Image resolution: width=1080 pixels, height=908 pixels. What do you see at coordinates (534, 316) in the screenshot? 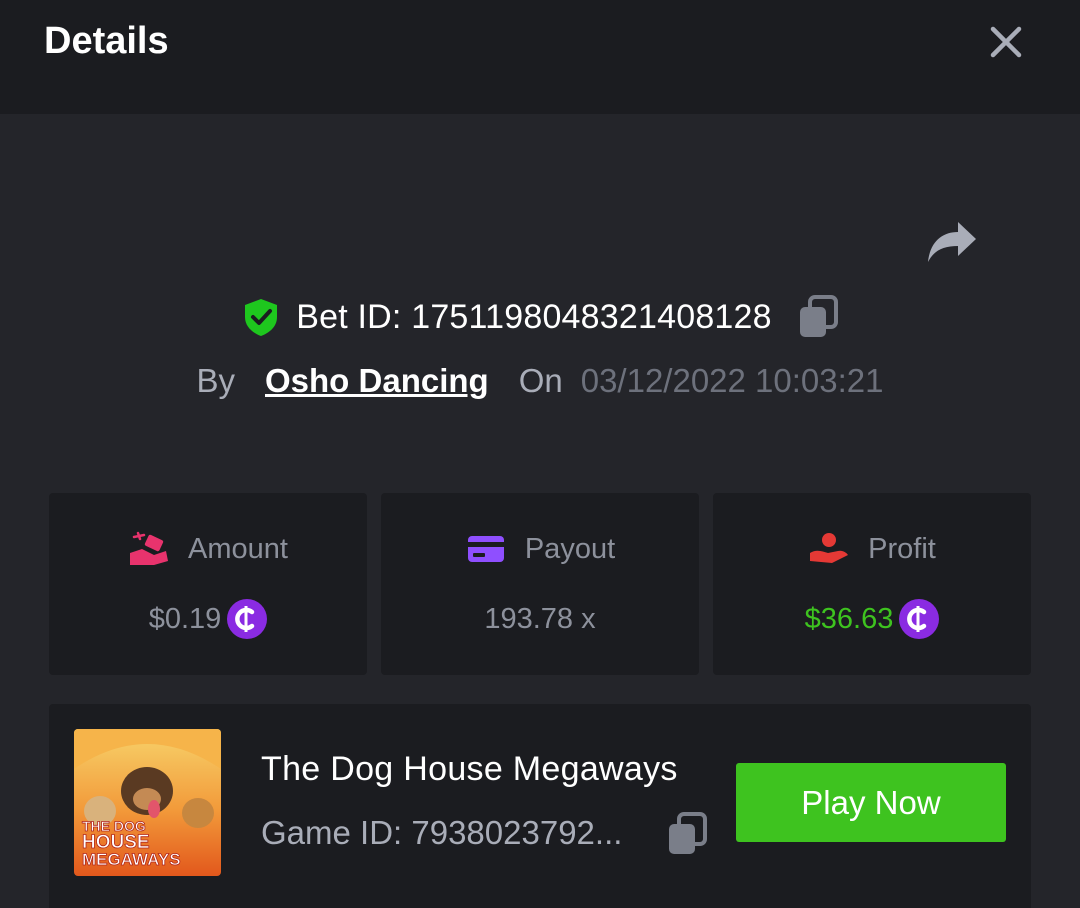
I see `bet-id: Bet ID: 1751198048321408128` at bounding box center [534, 316].